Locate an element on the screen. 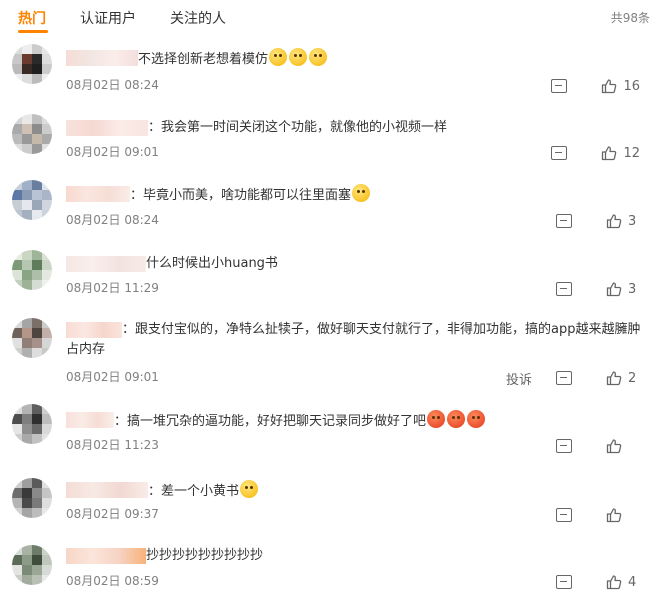 Image resolution: width=662 pixels, height=605 pixels. comment-body: ：搞一堆冗杂的逼功能，好好把聊天记录同步做好了吧 is located at coordinates (354, 421).